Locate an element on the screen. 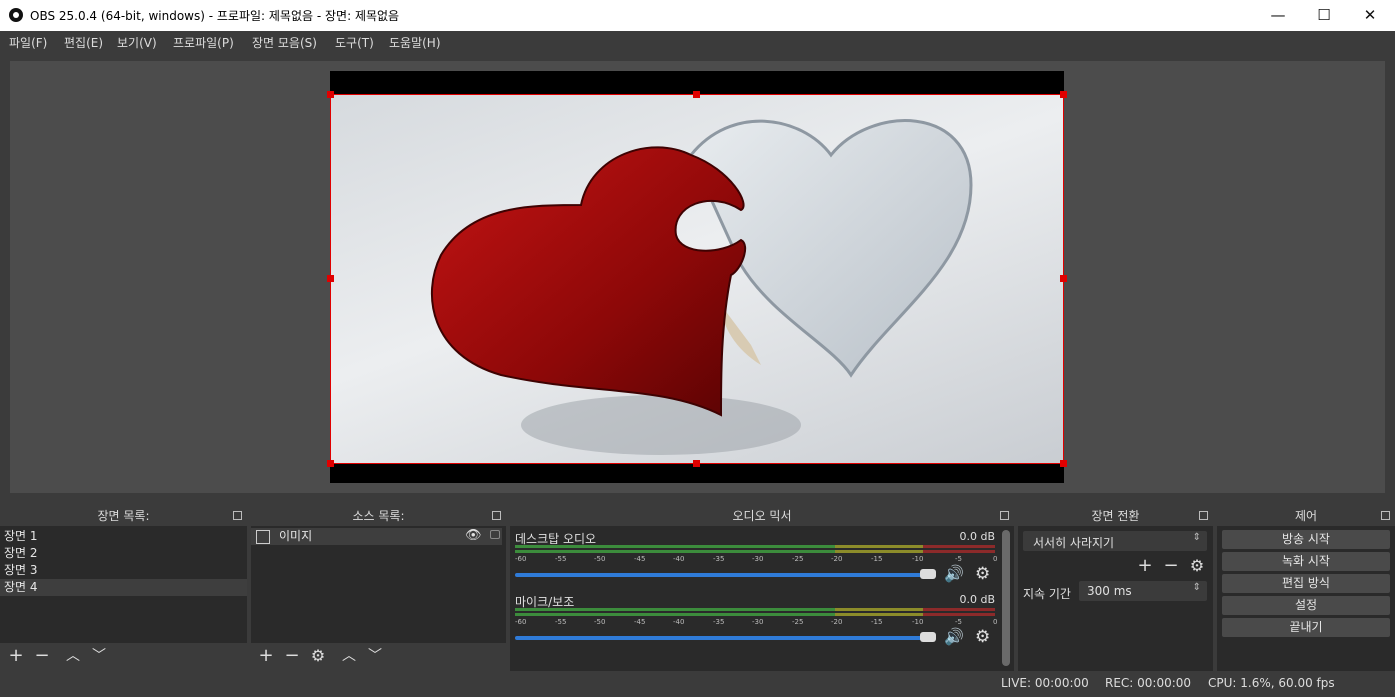 The height and width of the screenshot is (697, 1395). add-scene-button: + is located at coordinates (16, 656).